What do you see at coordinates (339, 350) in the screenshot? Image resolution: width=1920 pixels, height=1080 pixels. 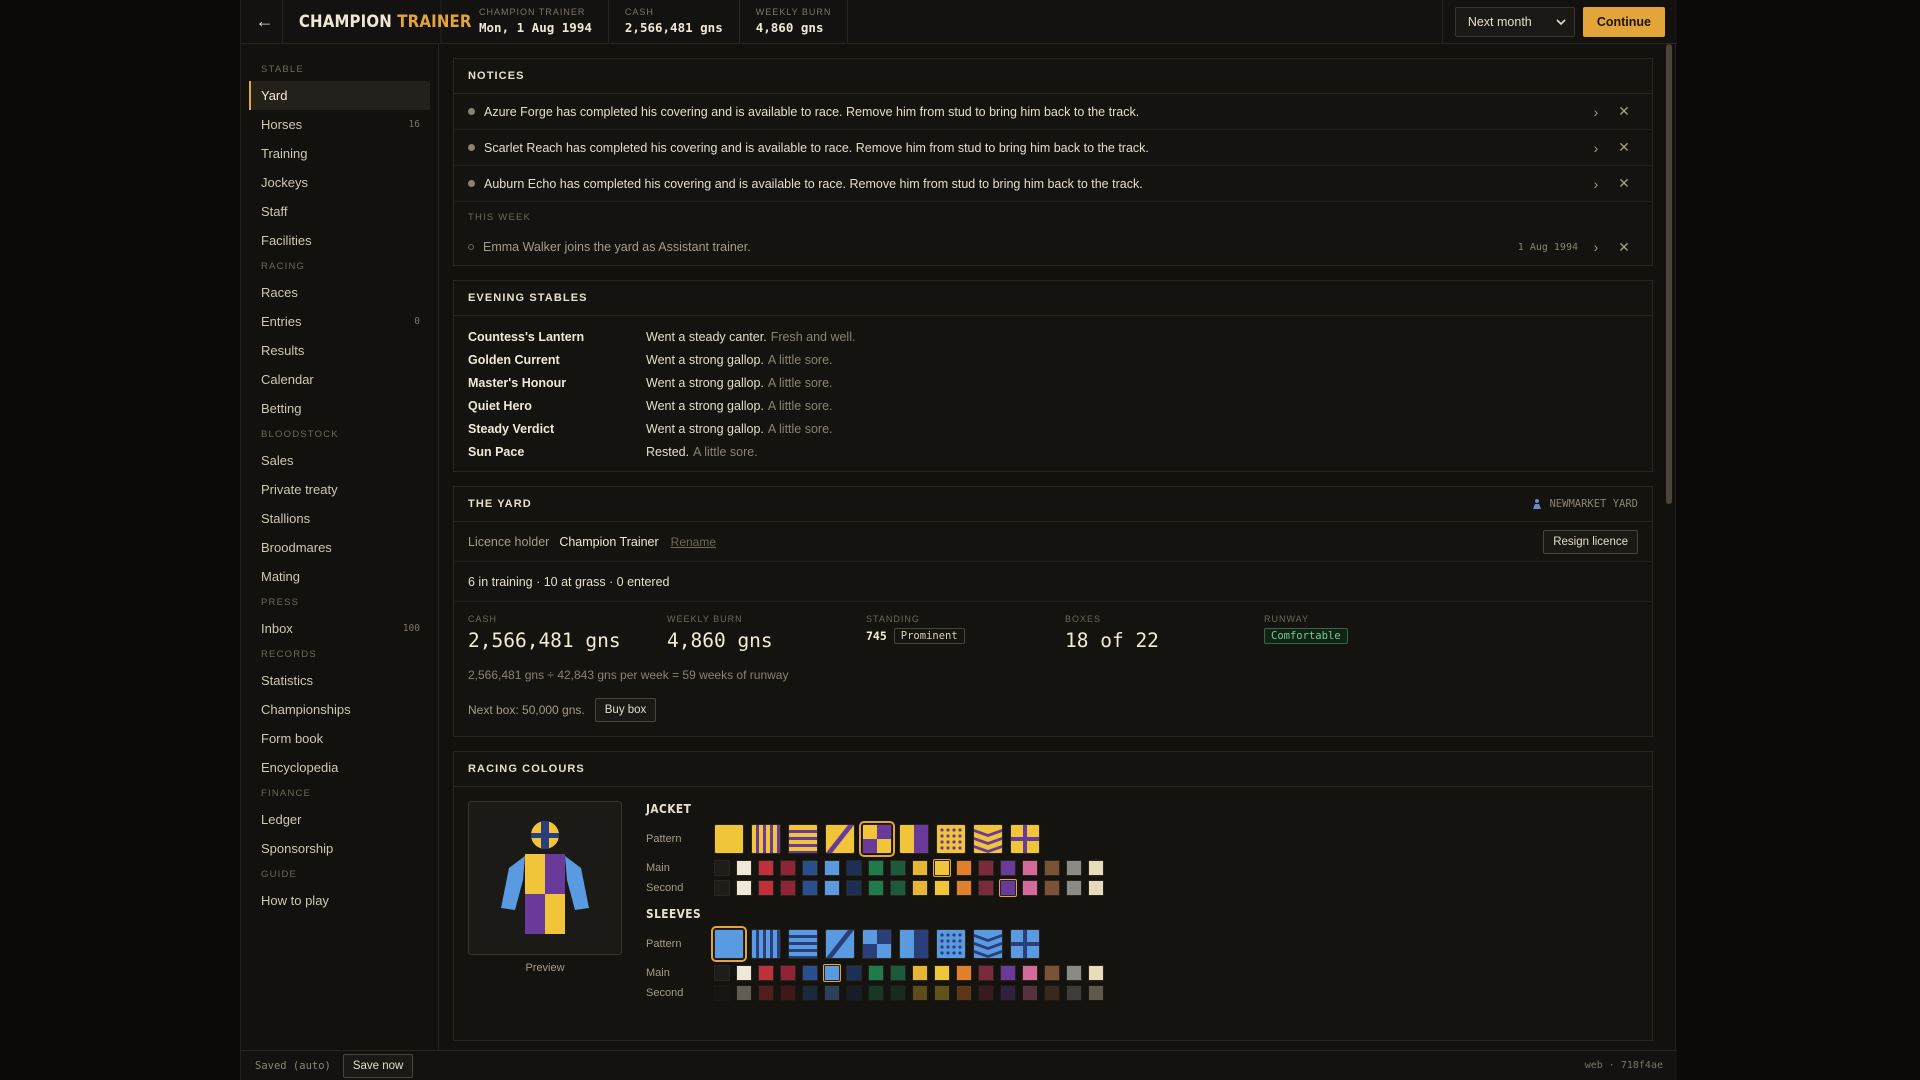 I see `sidebar-item-results: Results` at bounding box center [339, 350].